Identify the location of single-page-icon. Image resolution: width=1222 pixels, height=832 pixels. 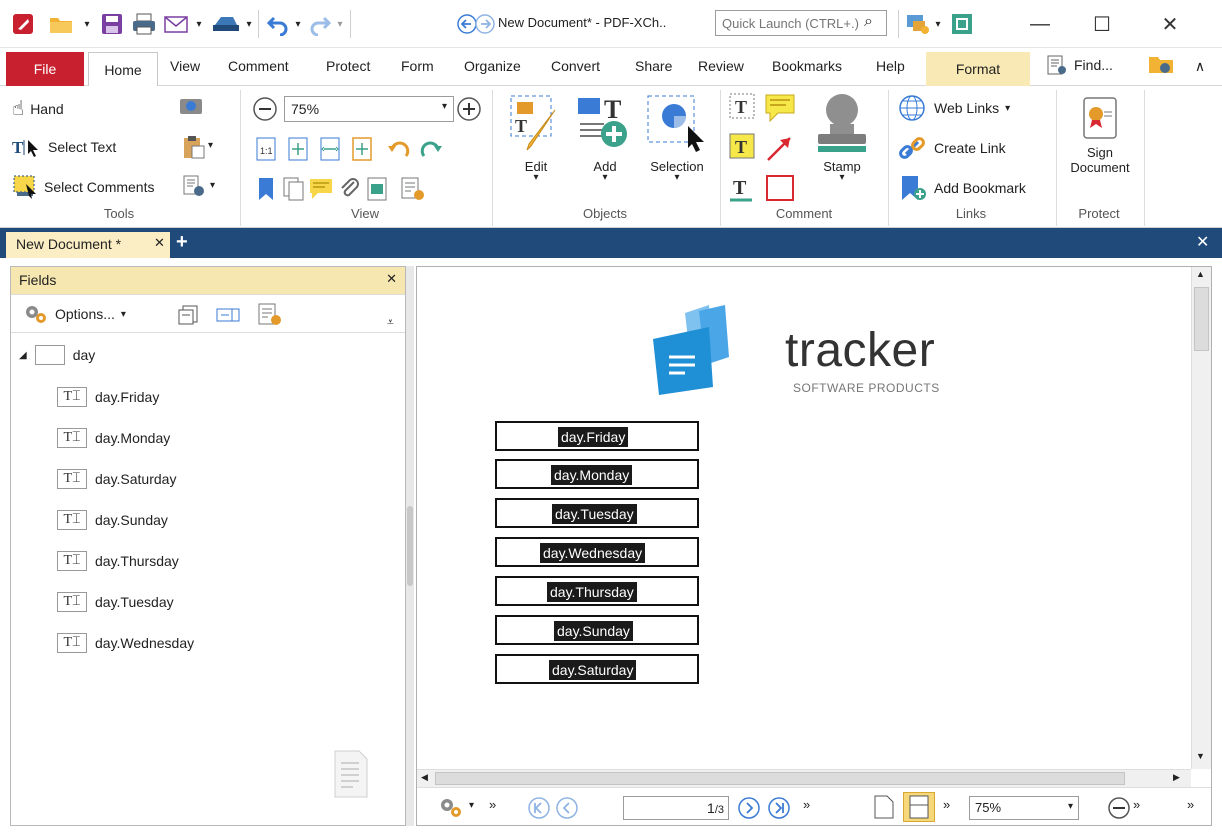
(884, 808).